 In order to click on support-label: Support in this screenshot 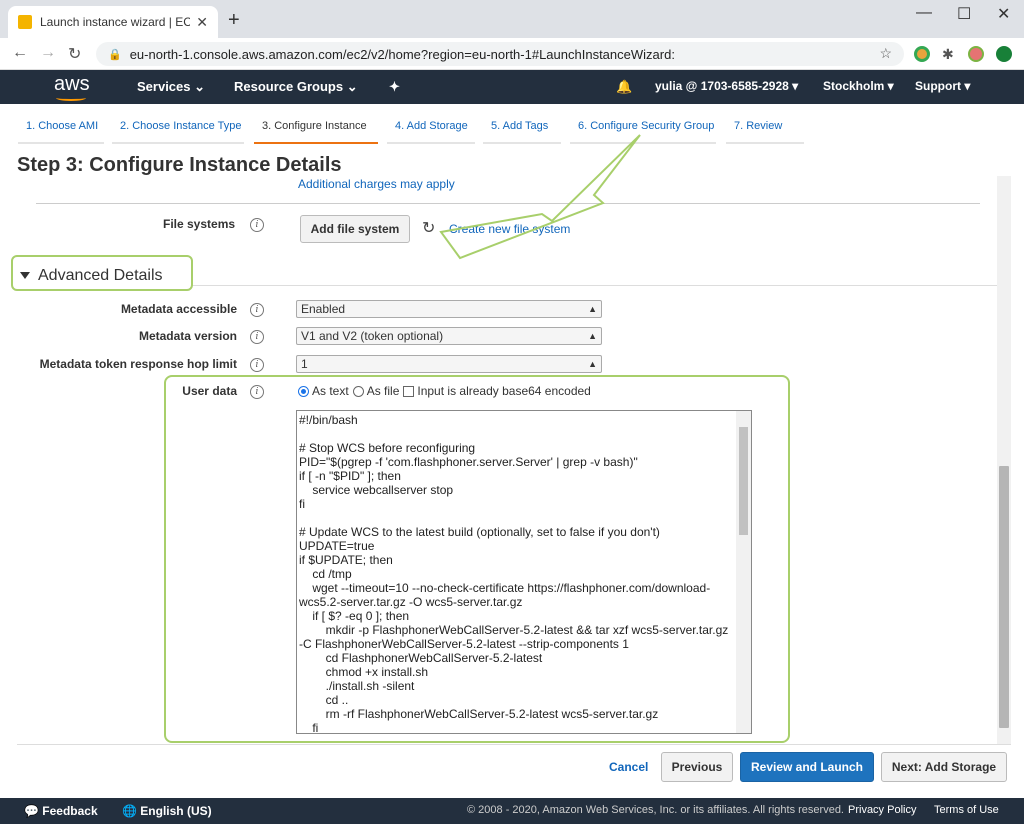, I will do `click(938, 86)`.